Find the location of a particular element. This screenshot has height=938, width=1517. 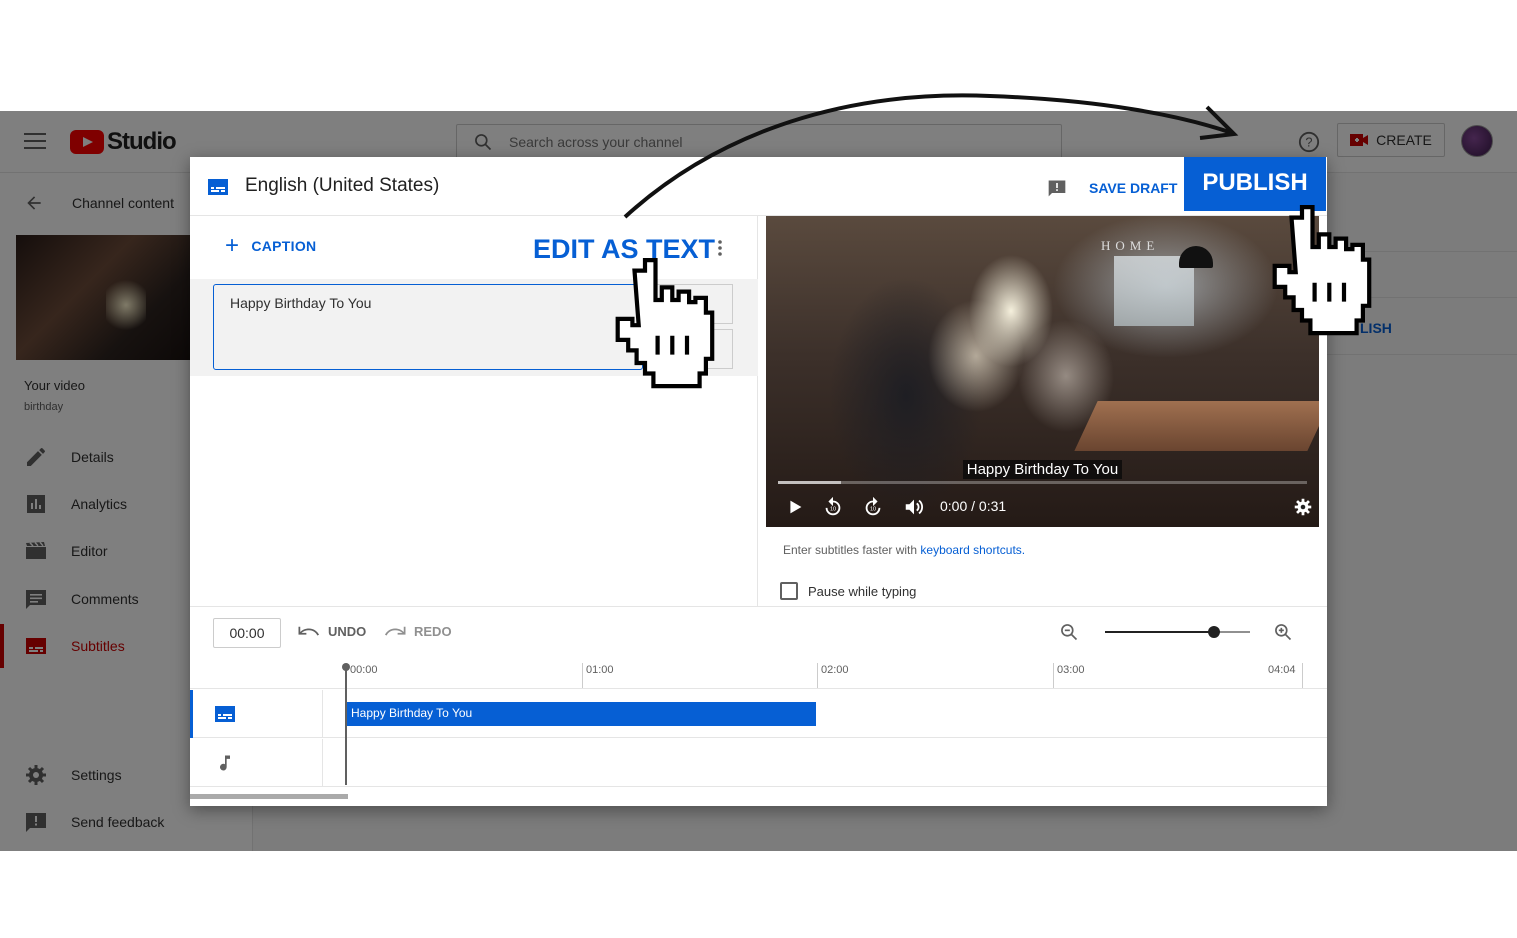

redo-icon is located at coordinates (395, 630).